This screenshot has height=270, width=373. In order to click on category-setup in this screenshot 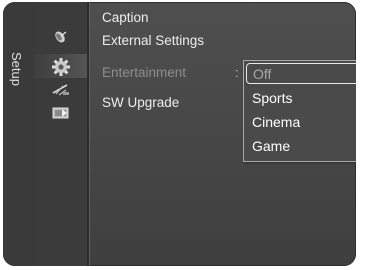, I will do `click(60, 66)`.